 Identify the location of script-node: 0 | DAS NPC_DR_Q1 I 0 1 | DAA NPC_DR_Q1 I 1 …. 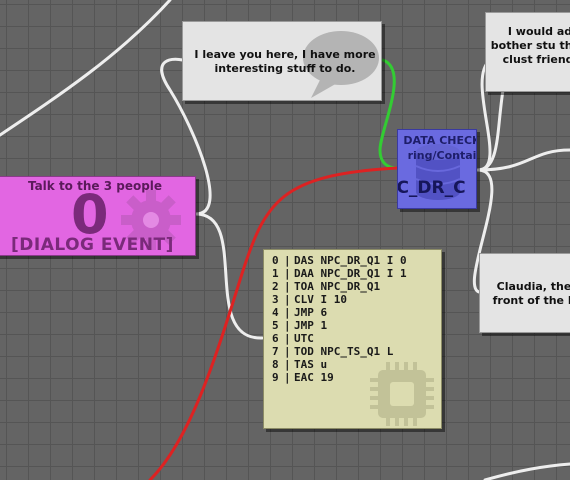
(352, 339).